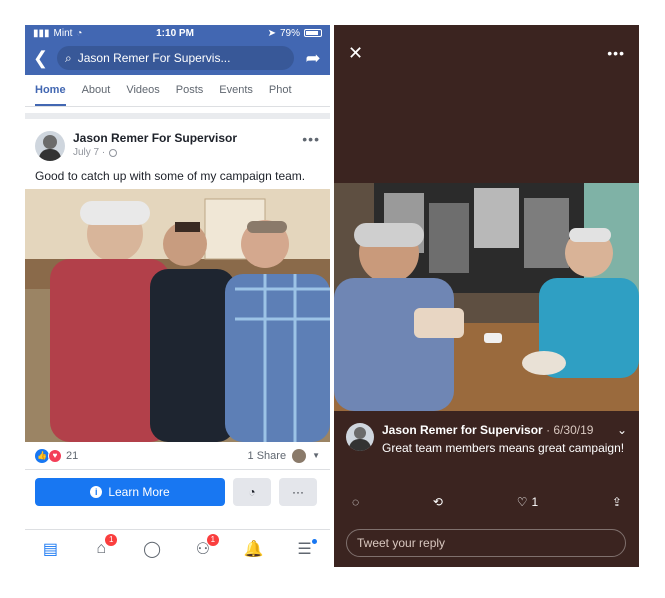 This screenshot has height=598, width=665. What do you see at coordinates (72, 455) in the screenshot?
I see `reaction-count: 21` at bounding box center [72, 455].